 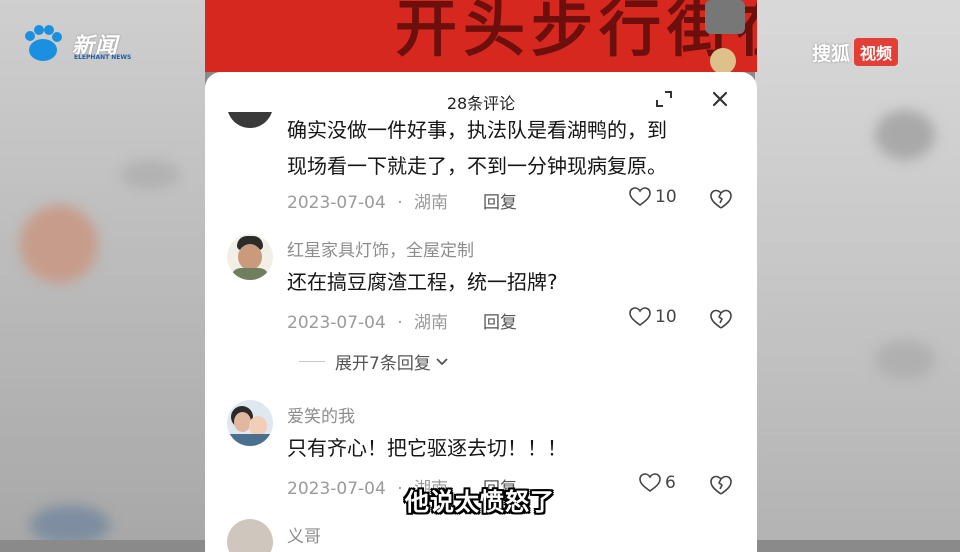 What do you see at coordinates (102, 45) in the screenshot?
I see `elephant-news-logo: 新闻 ELEPHANT NEWS` at bounding box center [102, 45].